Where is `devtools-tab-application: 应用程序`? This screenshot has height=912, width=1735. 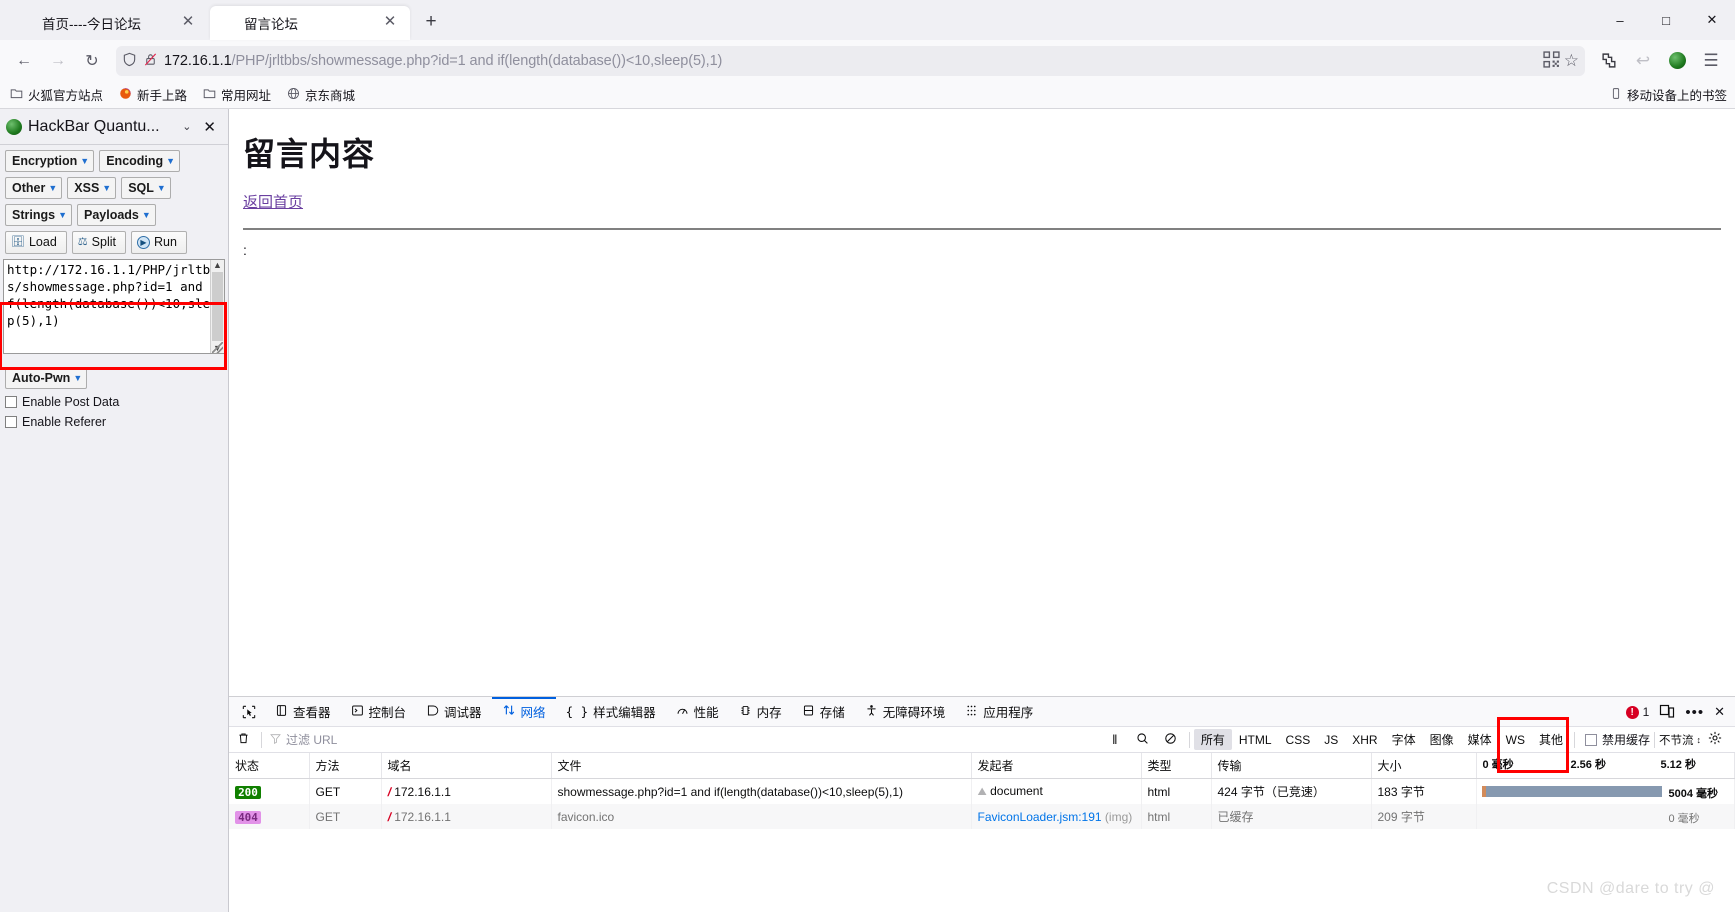 devtools-tab-application: 应用程序 is located at coordinates (999, 711).